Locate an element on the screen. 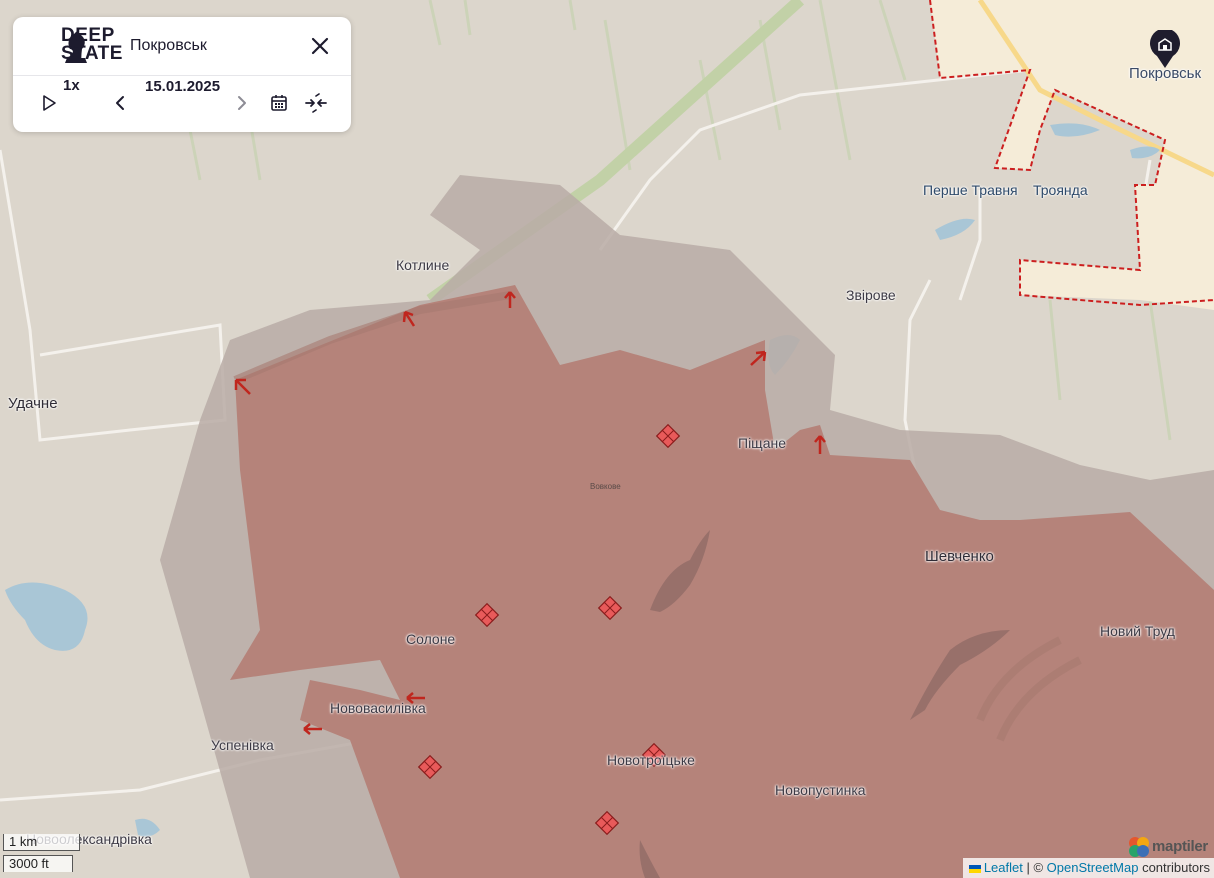 The width and height of the screenshot is (1214, 878). place-label-shevchenko: Шевченко is located at coordinates (959, 556).